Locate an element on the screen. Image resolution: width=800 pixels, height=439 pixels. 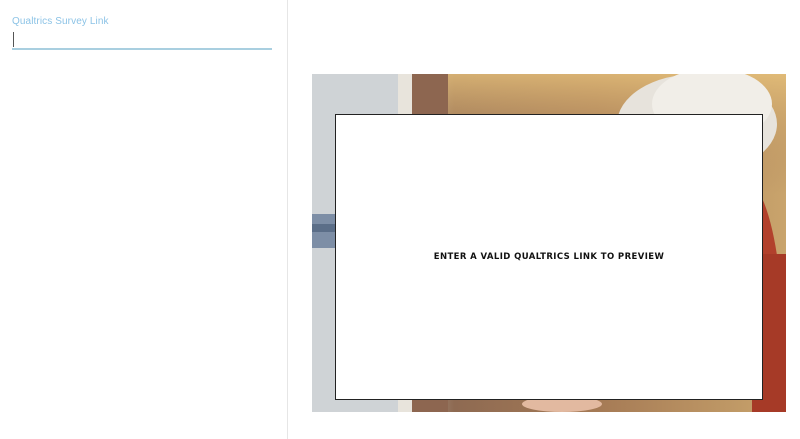
preview-message: ENTER A VALID QUALTRICS LINK TO PREVIEW is located at coordinates (549, 257).